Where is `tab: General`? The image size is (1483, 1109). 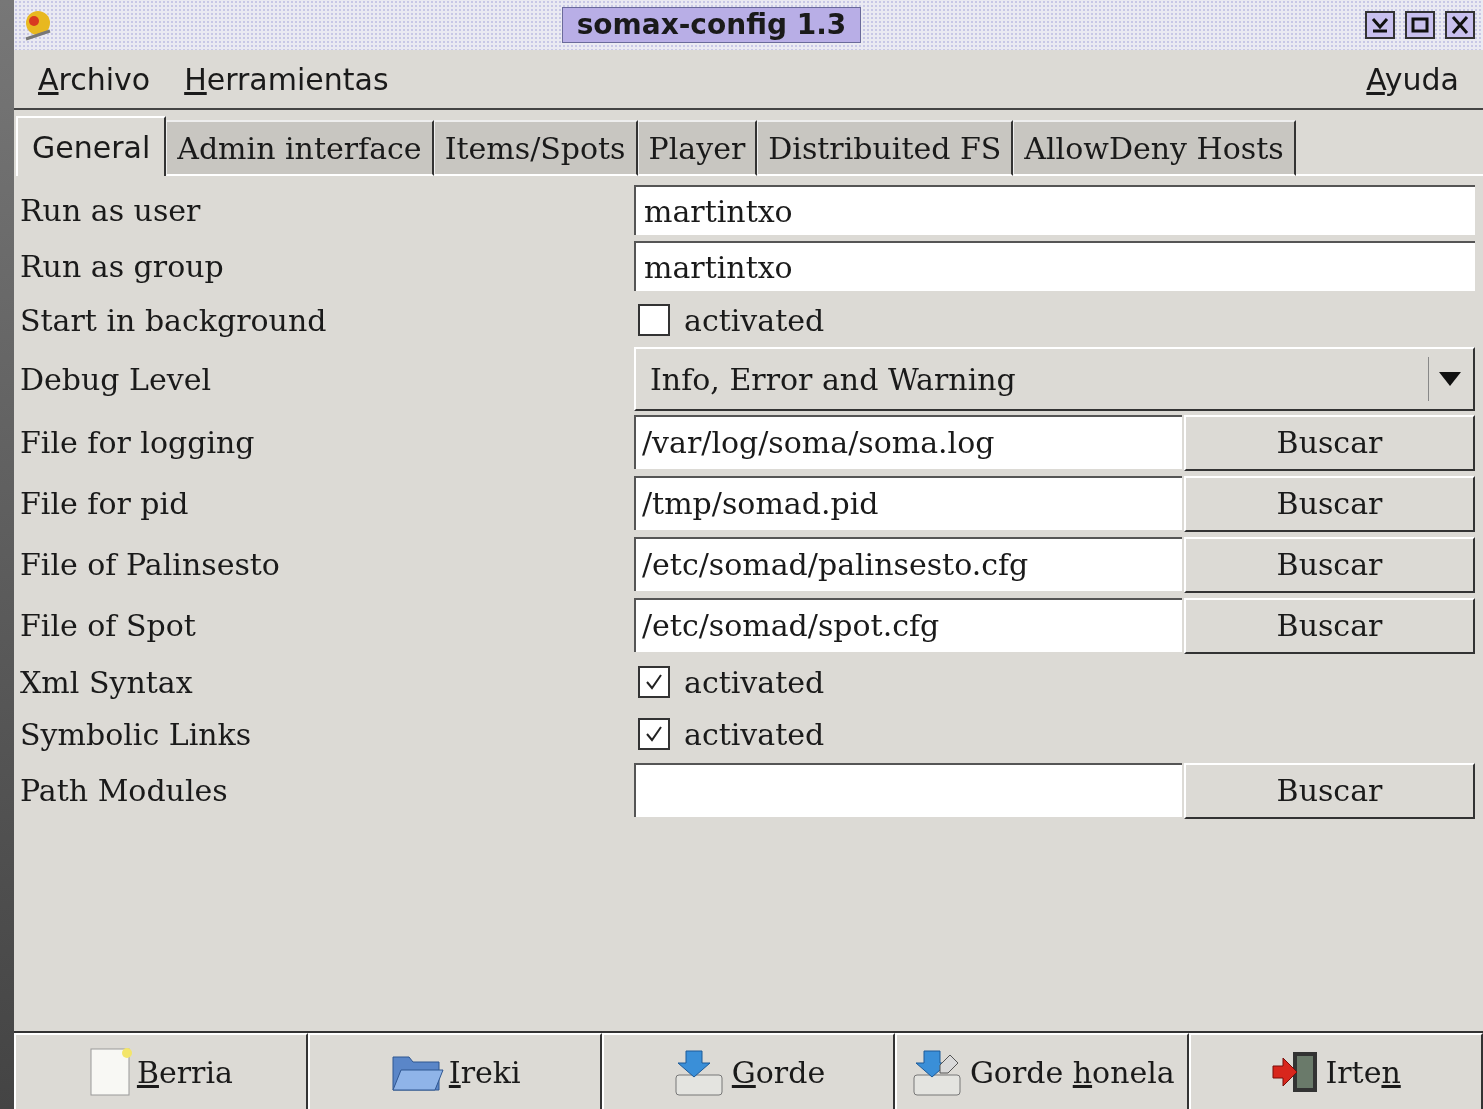 tab: General is located at coordinates (91, 146).